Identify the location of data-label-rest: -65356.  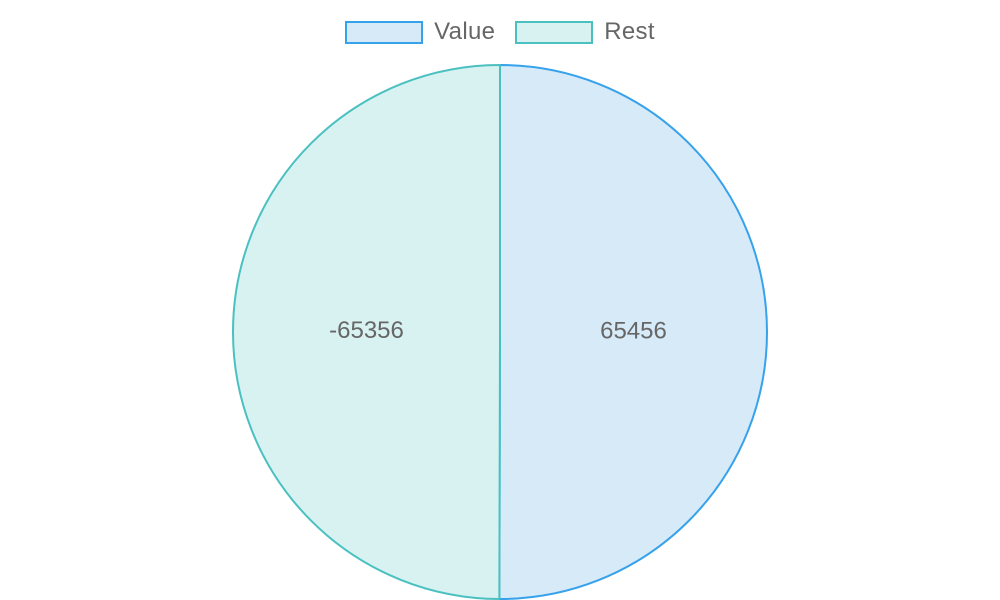
(366, 330).